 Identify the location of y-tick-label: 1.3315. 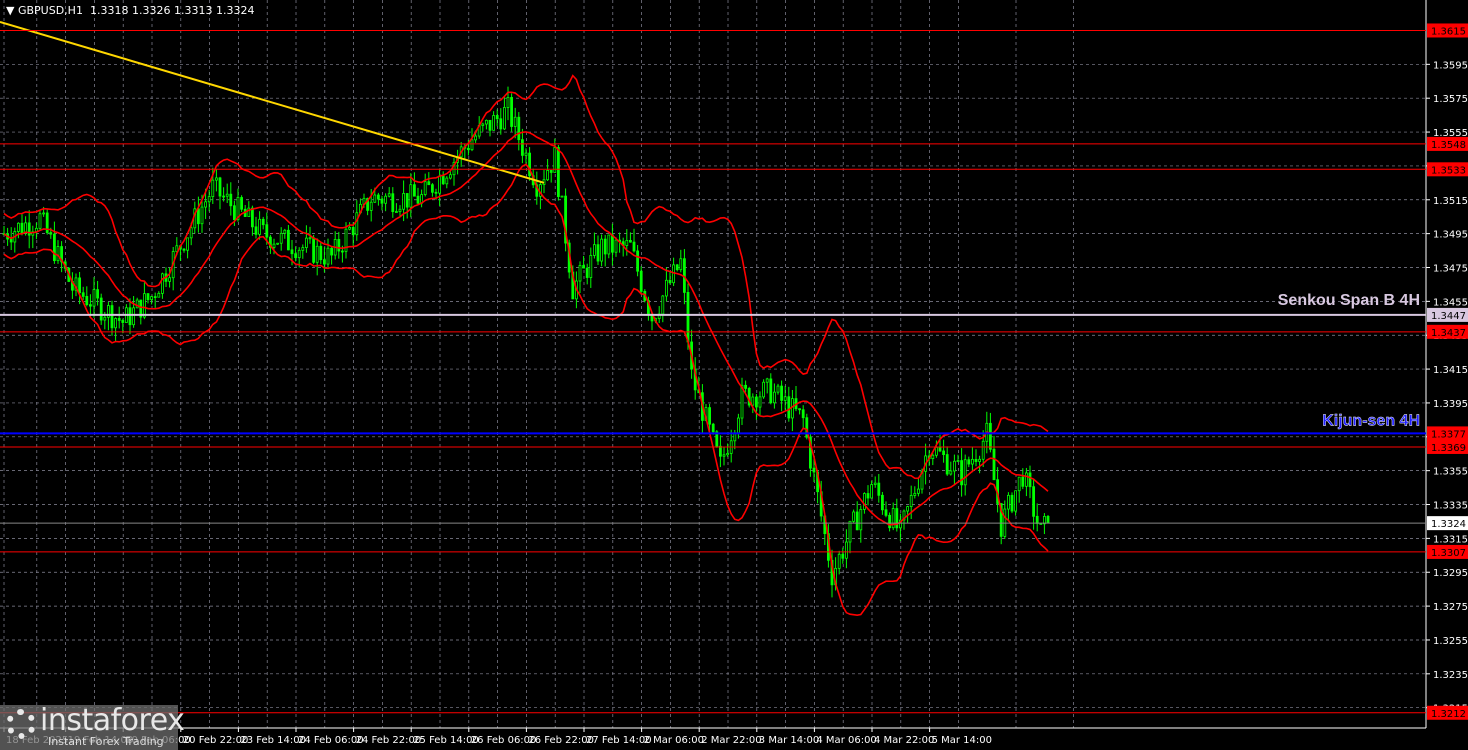
(1450, 539).